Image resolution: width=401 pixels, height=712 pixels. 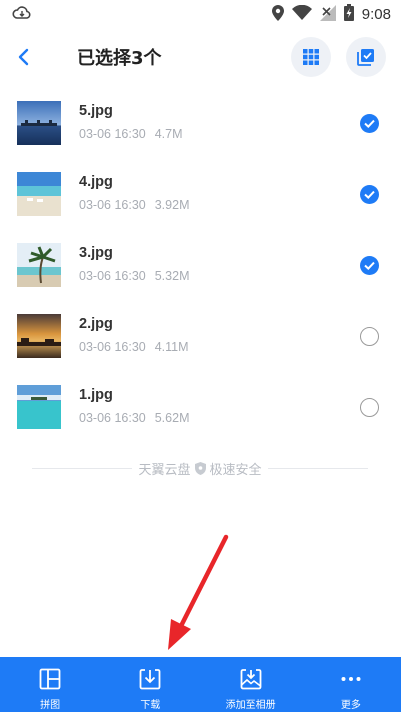 I want to click on more-button: 更多, so click(x=351, y=684).